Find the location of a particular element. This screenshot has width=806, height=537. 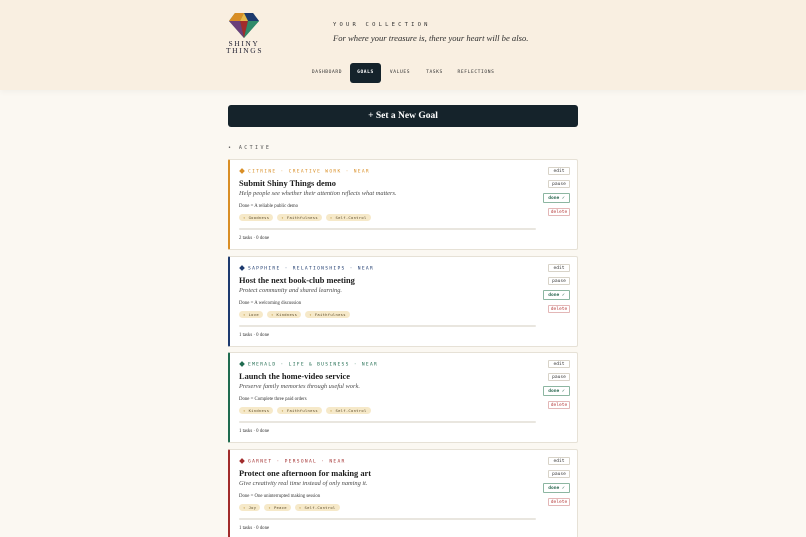

goal-done-definition: Done = One uninterrupted making session is located at coordinates (280, 496).